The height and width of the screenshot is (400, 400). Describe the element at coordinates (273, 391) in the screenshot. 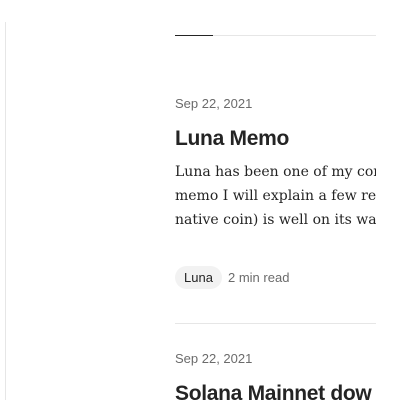

I see `article-title: Solana Mainnet dow` at that location.